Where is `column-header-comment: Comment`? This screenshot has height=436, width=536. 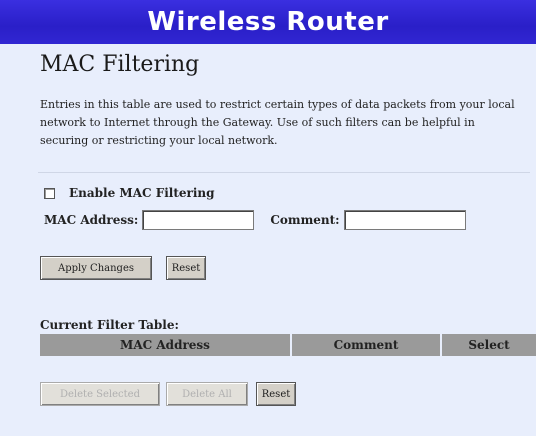
column-header-comment: Comment is located at coordinates (367, 345).